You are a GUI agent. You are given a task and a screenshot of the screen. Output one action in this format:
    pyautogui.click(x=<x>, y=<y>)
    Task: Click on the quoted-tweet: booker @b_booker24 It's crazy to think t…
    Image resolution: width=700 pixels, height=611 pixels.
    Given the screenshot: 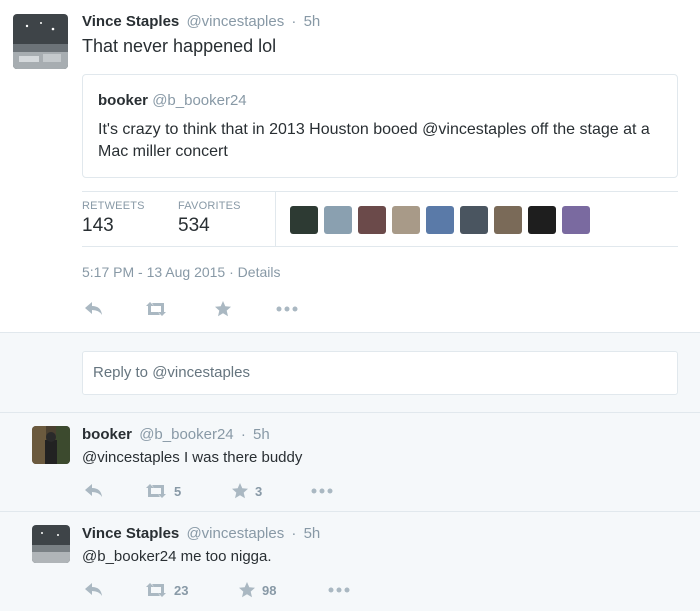 What is the action you would take?
    pyautogui.click(x=380, y=126)
    